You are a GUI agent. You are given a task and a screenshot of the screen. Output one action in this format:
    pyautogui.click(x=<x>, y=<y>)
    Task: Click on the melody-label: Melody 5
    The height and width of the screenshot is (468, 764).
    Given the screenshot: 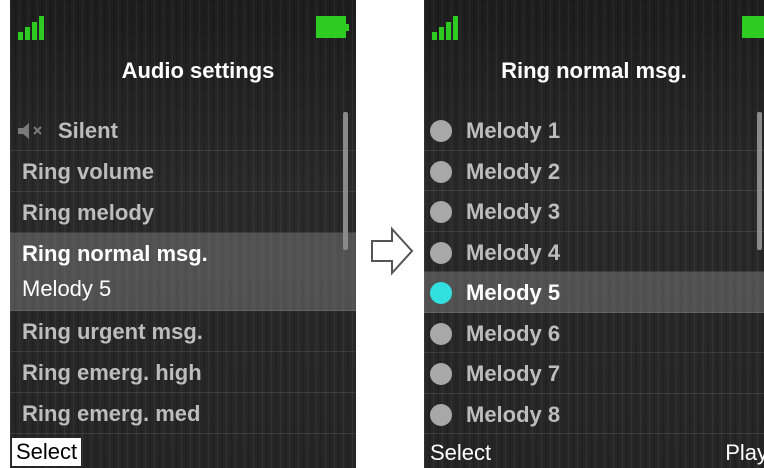 What is the action you would take?
    pyautogui.click(x=513, y=292)
    